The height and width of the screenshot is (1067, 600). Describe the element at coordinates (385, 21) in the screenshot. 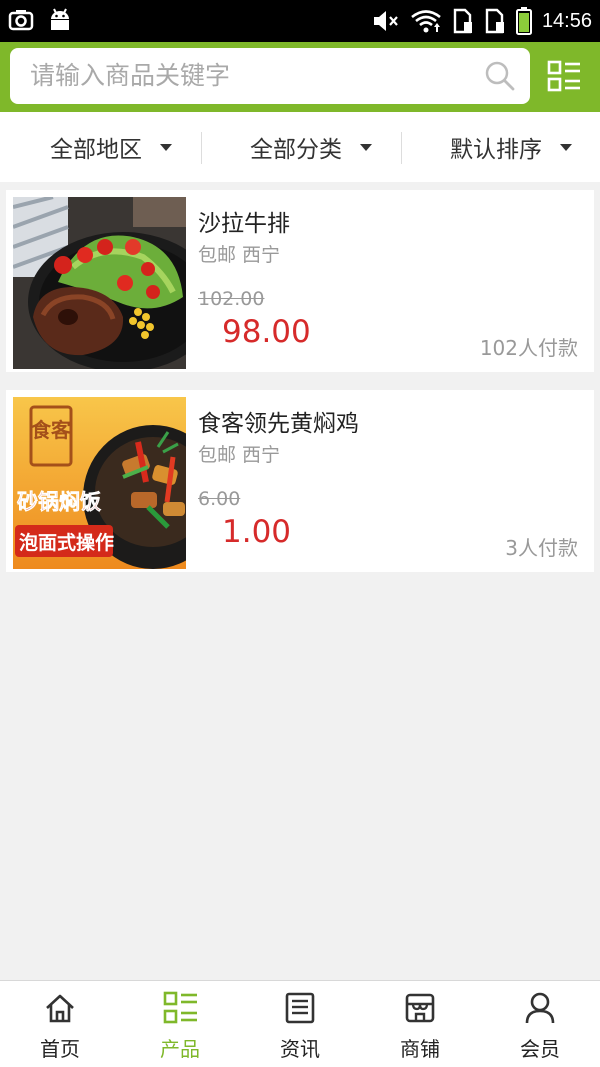

I see `mute-icon` at that location.